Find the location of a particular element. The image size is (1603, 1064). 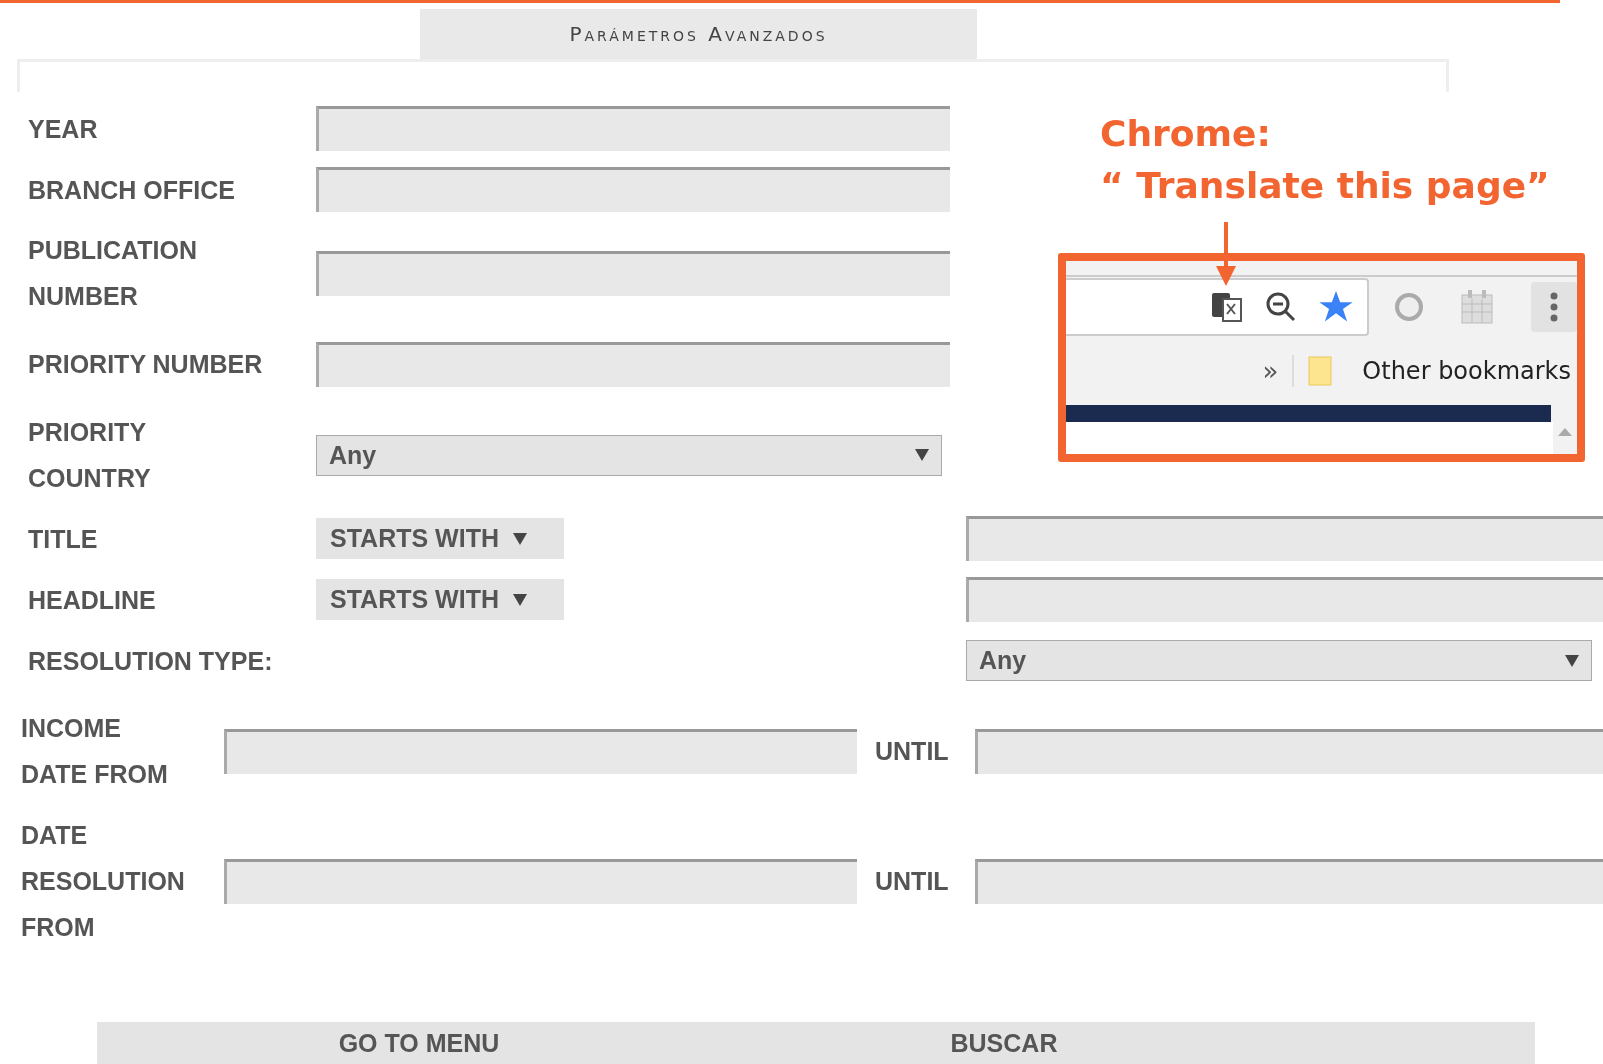

star-icon is located at coordinates (1336, 307).